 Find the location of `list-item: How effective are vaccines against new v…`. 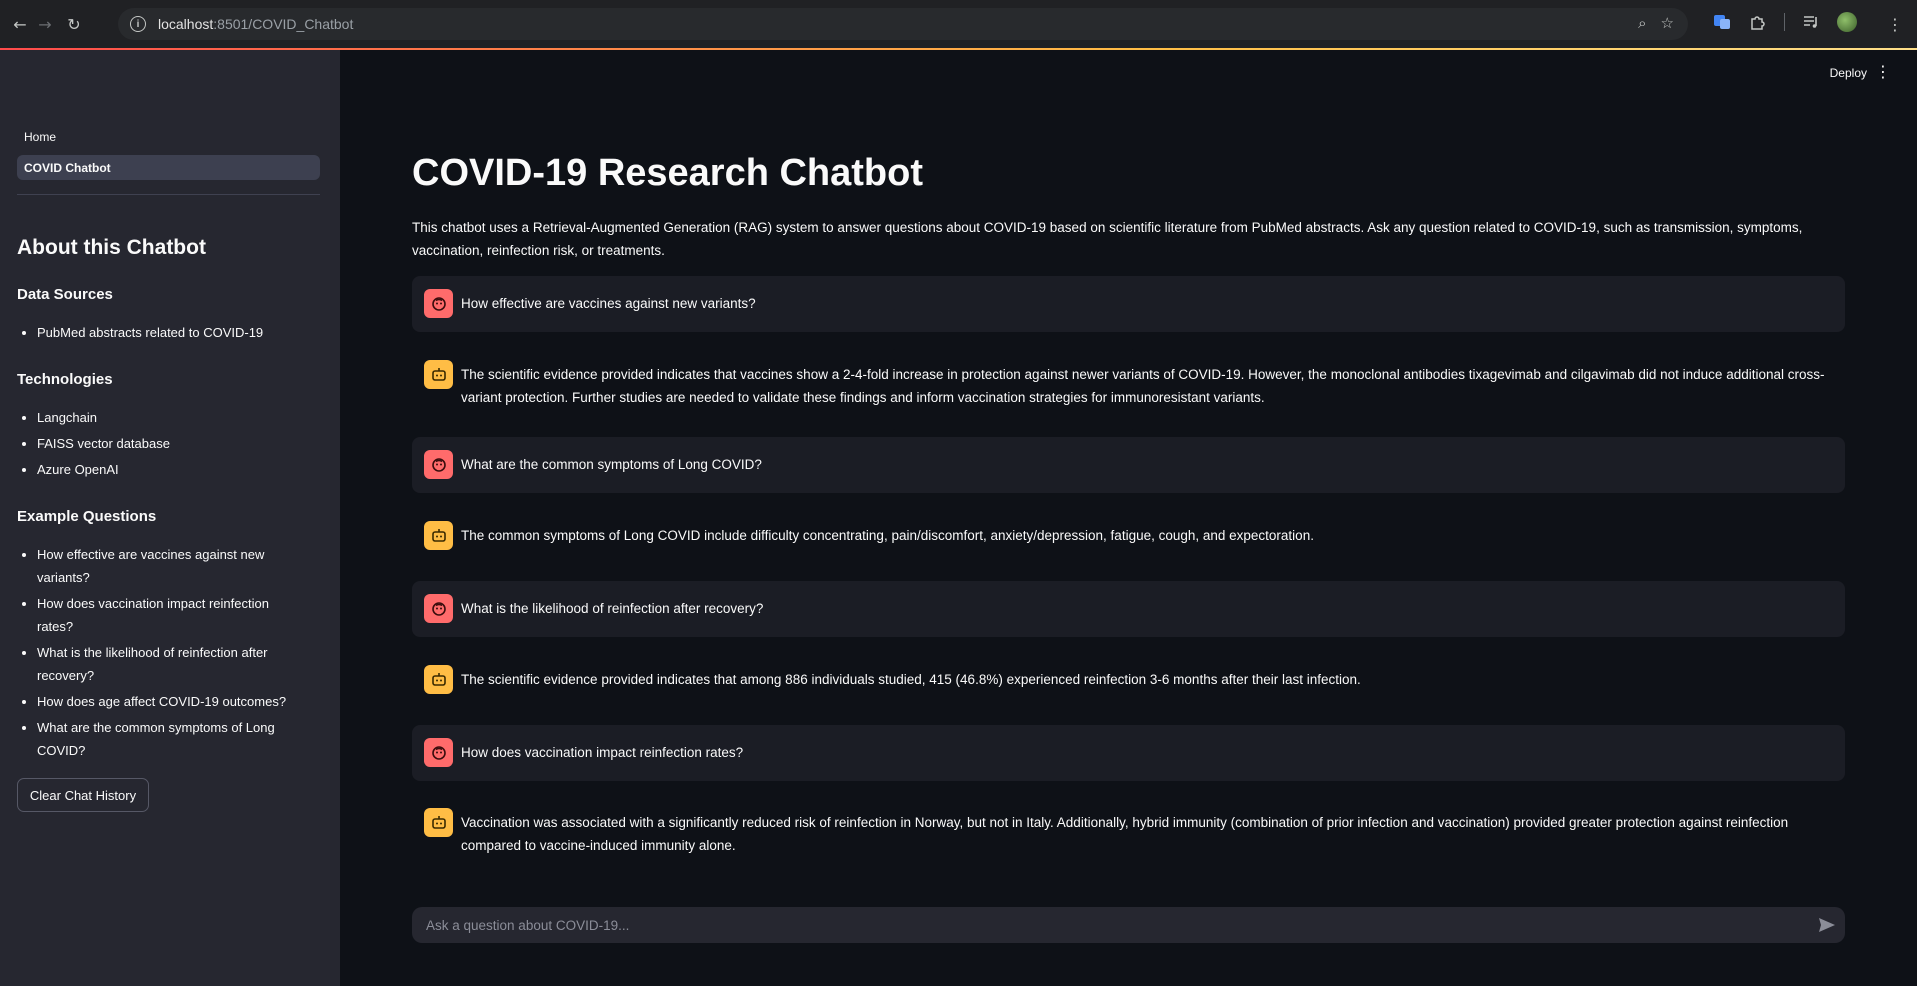

list-item: How effective are vaccines against new v… is located at coordinates (167, 566).